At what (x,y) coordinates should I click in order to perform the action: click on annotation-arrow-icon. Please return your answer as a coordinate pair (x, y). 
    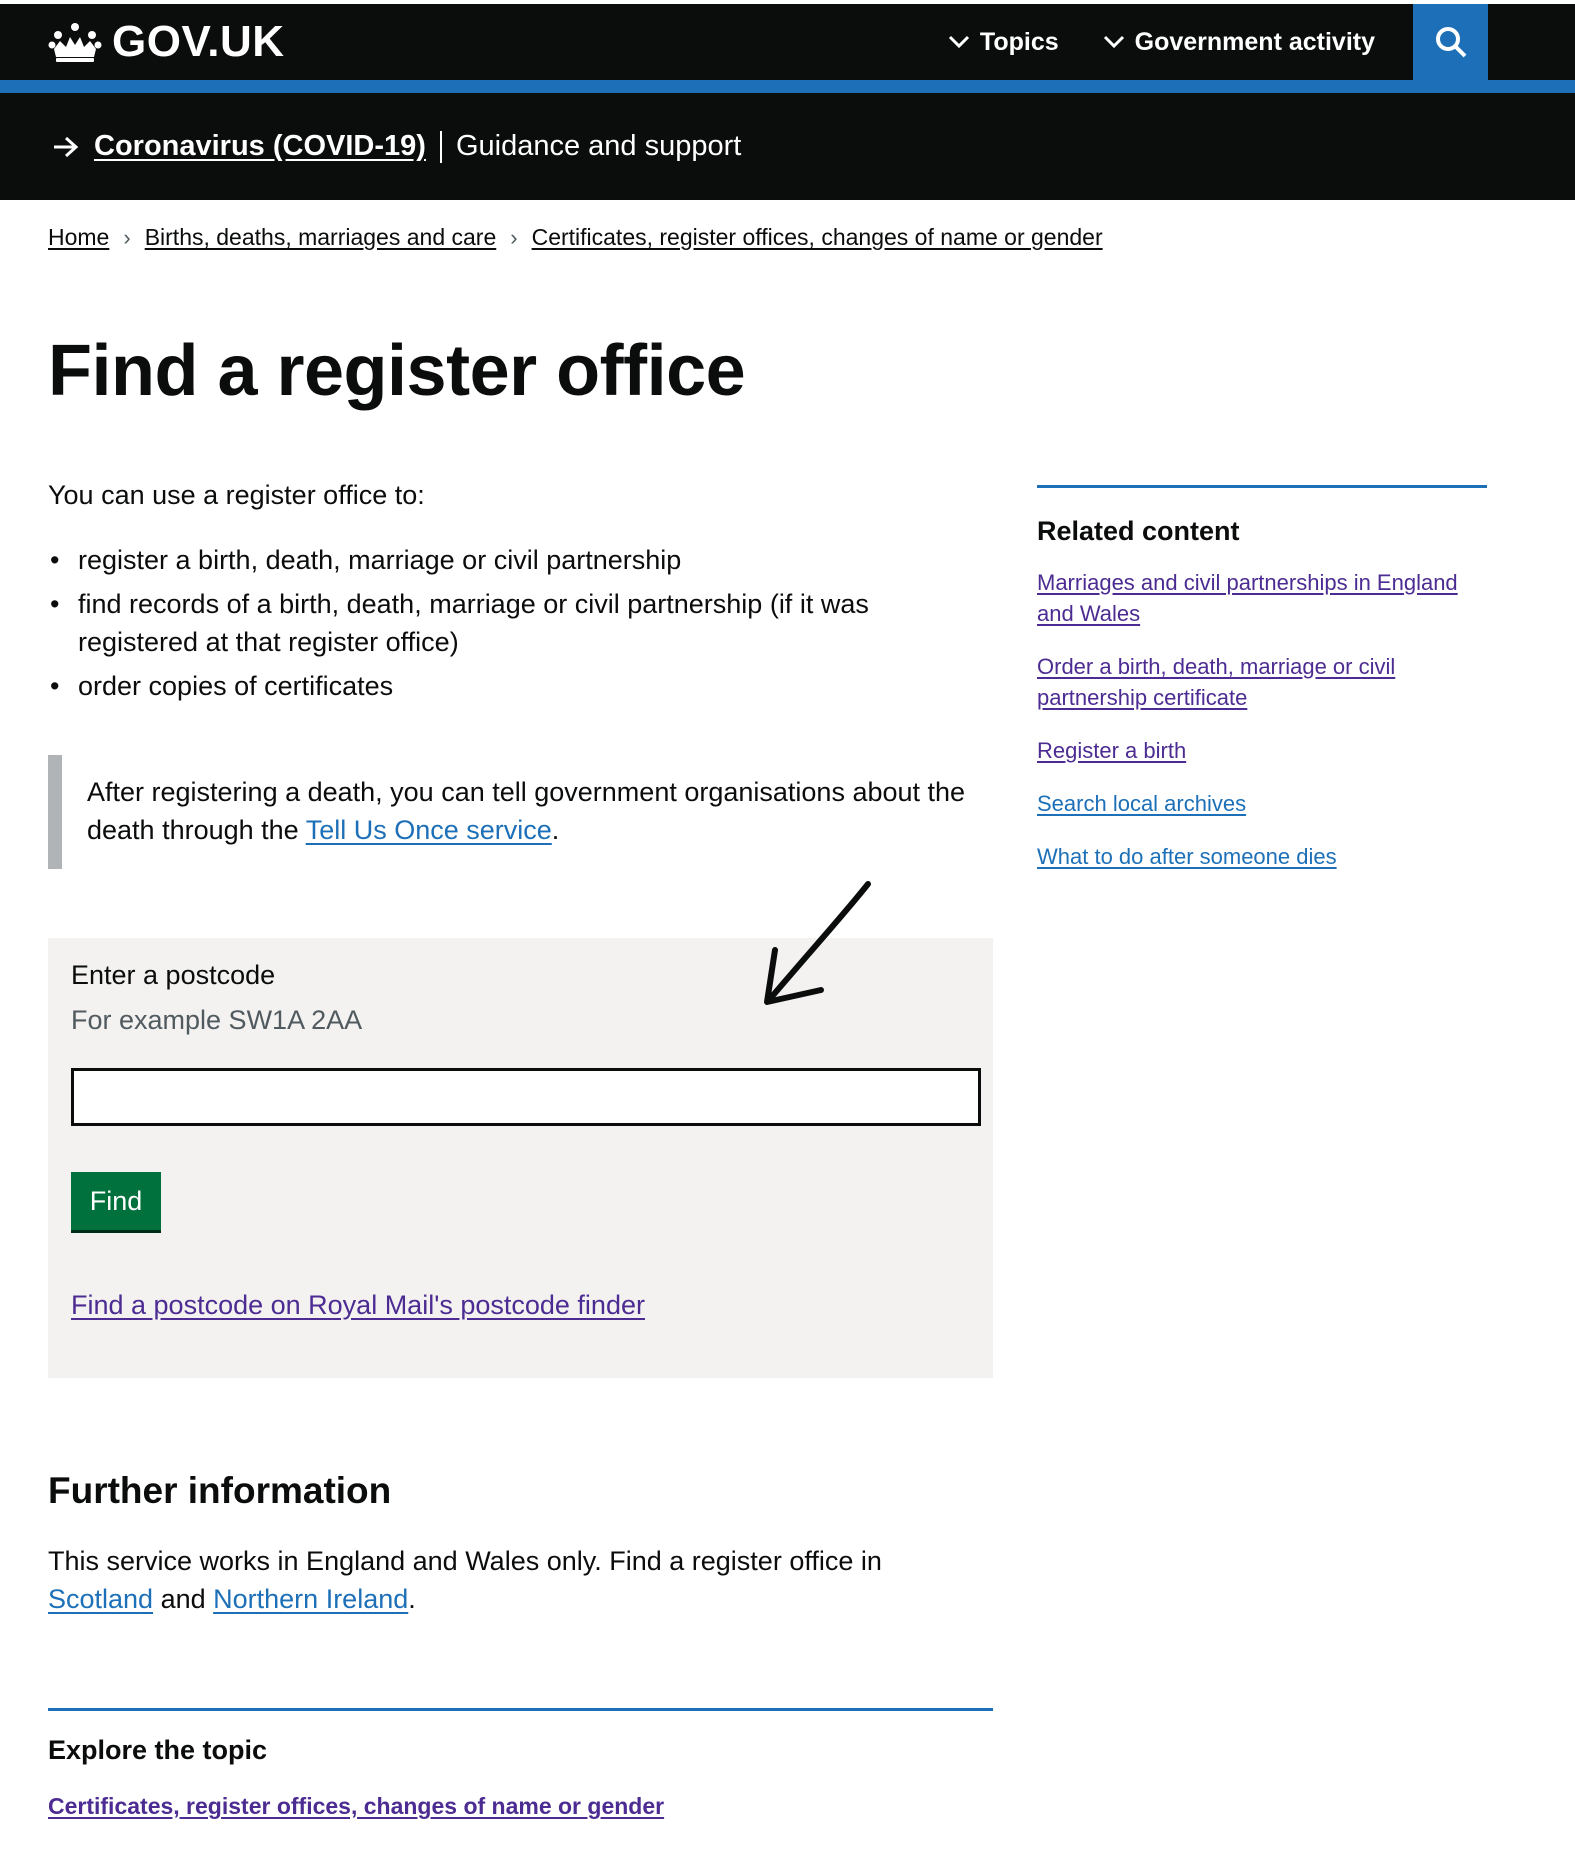
    Looking at the image, I should click on (817, 943).